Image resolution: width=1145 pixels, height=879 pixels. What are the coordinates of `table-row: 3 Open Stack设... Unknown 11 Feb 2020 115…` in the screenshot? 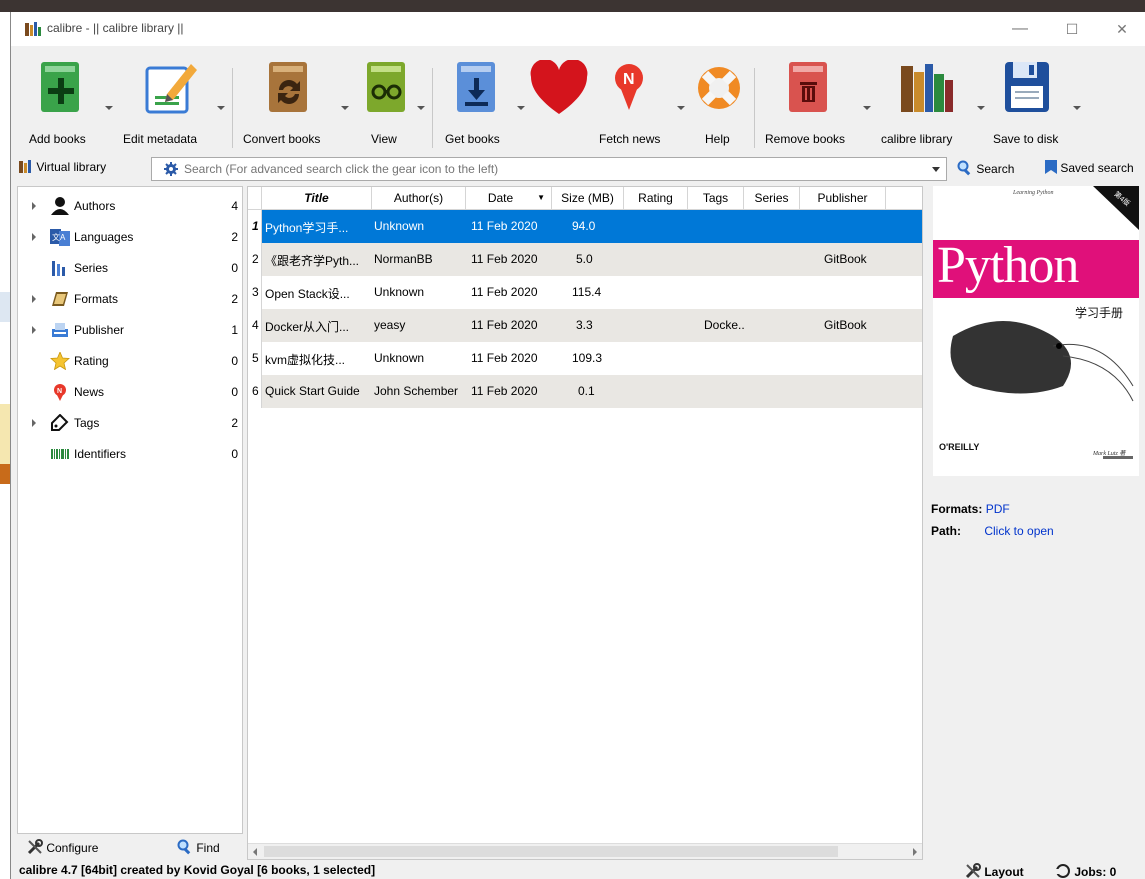 It's located at (585, 292).